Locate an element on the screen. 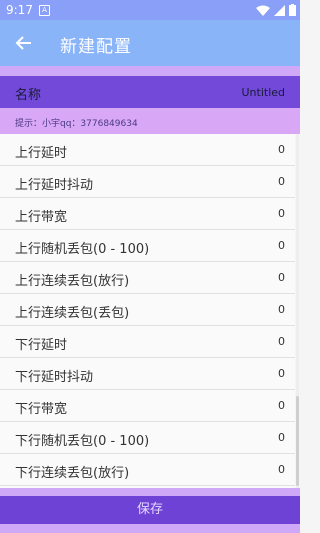 The image size is (320, 533). row-label: 下行延时 is located at coordinates (41, 345).